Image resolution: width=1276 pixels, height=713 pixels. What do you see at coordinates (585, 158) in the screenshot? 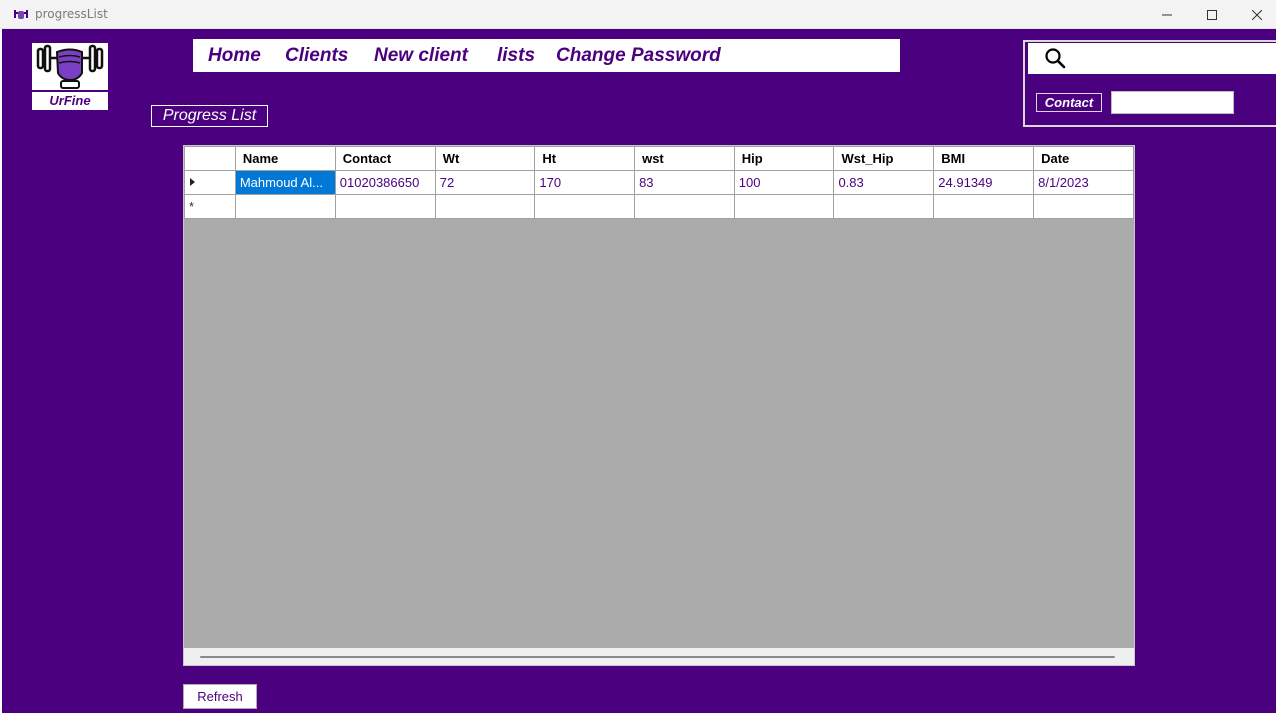
I see `column-header-ht: Ht` at bounding box center [585, 158].